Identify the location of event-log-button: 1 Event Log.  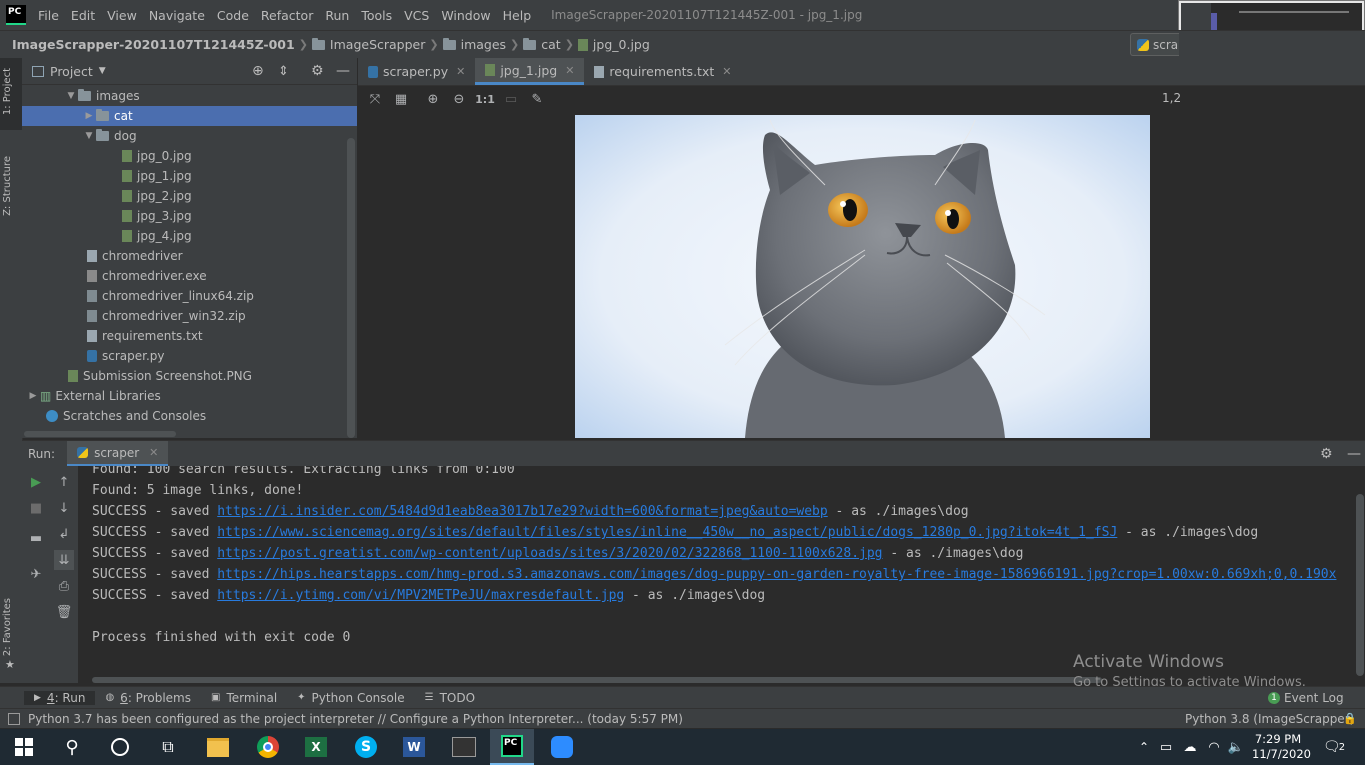
(1306, 698).